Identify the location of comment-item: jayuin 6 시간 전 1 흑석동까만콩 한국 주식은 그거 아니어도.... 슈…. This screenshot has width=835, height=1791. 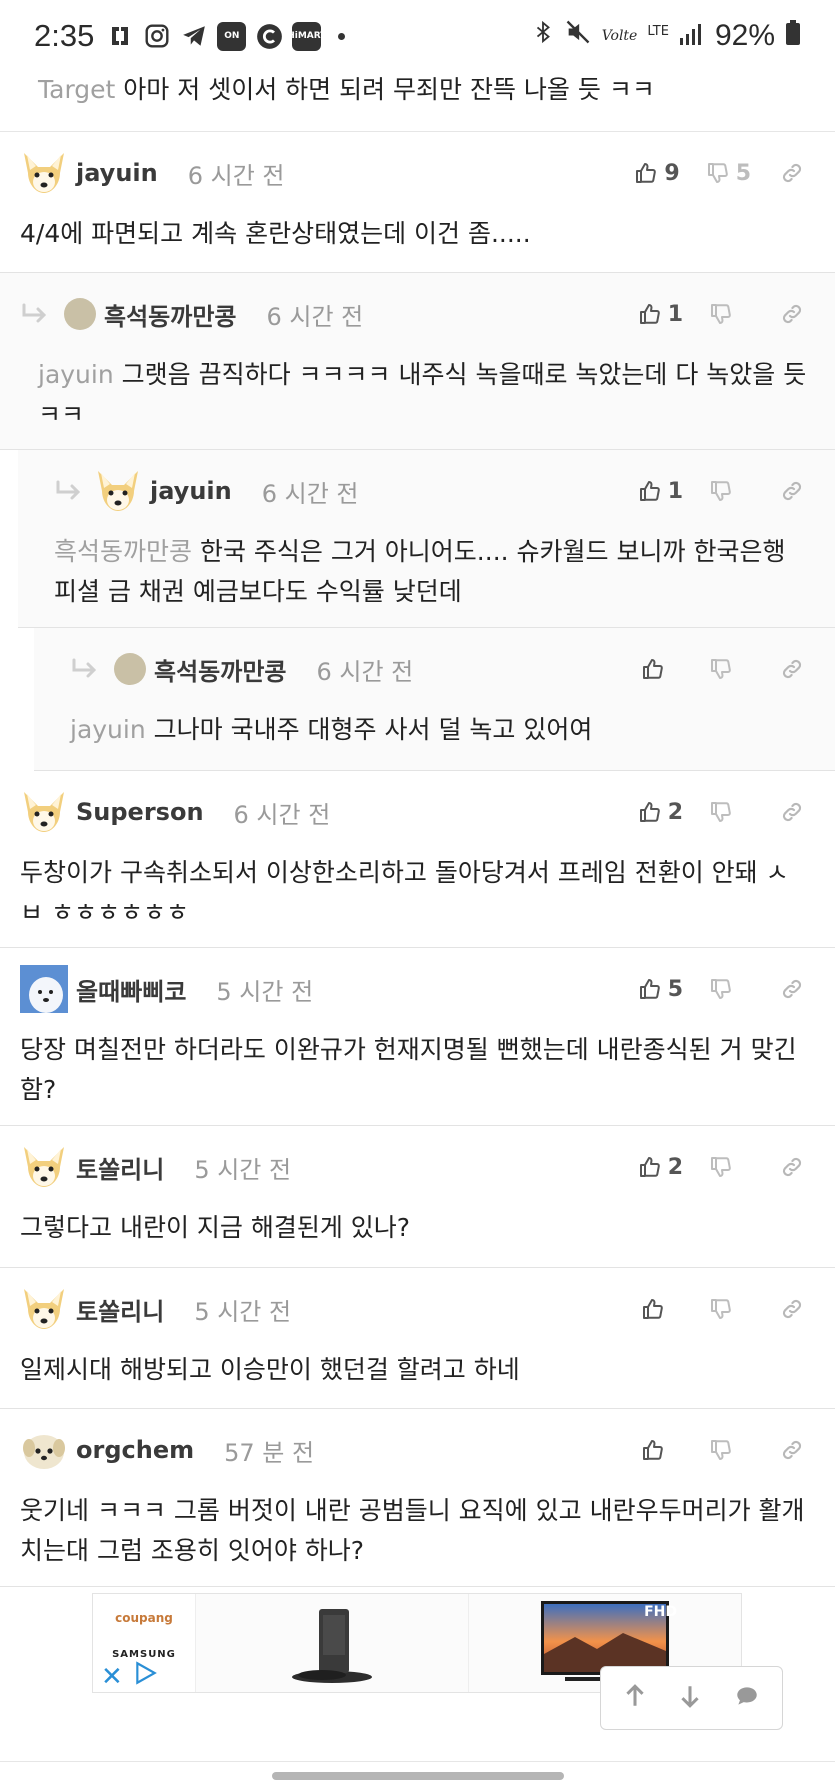
(426, 539).